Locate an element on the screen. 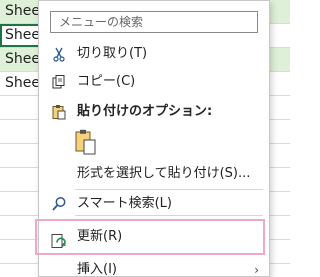  menu-item-copy: コピー(C) is located at coordinates (154, 82).